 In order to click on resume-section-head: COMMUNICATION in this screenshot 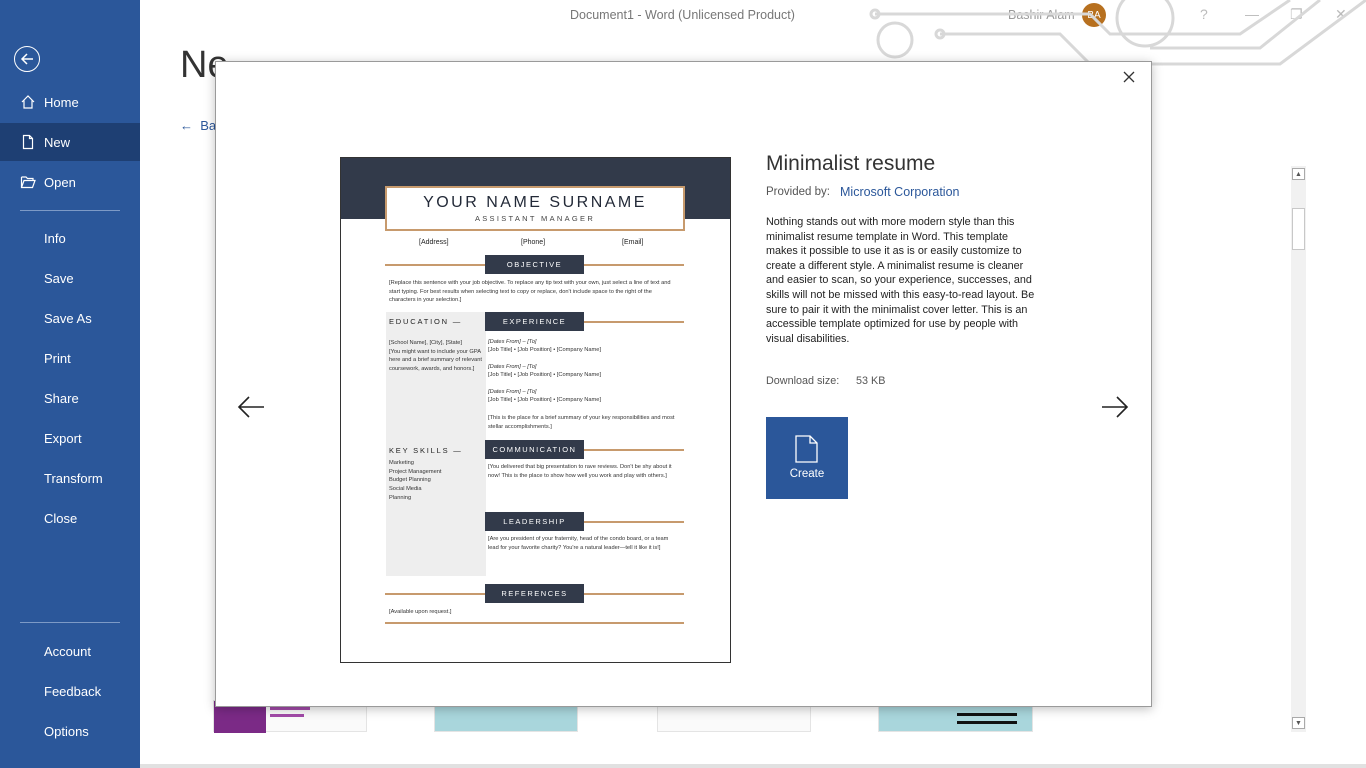, I will do `click(534, 449)`.